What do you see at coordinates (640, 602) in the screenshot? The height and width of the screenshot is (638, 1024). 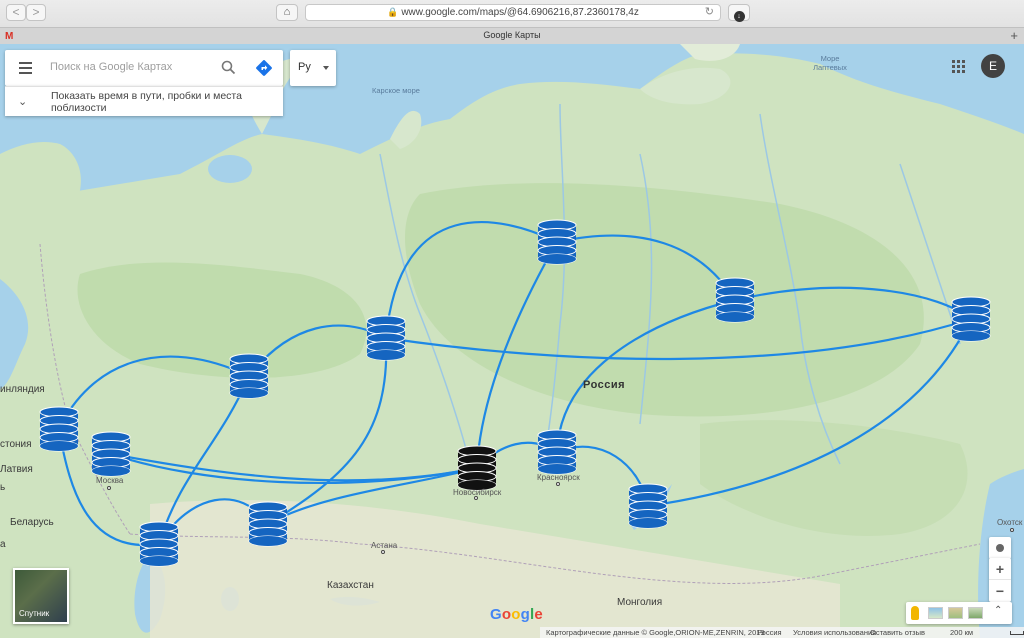 I see `label-mongolia: Монголия` at bounding box center [640, 602].